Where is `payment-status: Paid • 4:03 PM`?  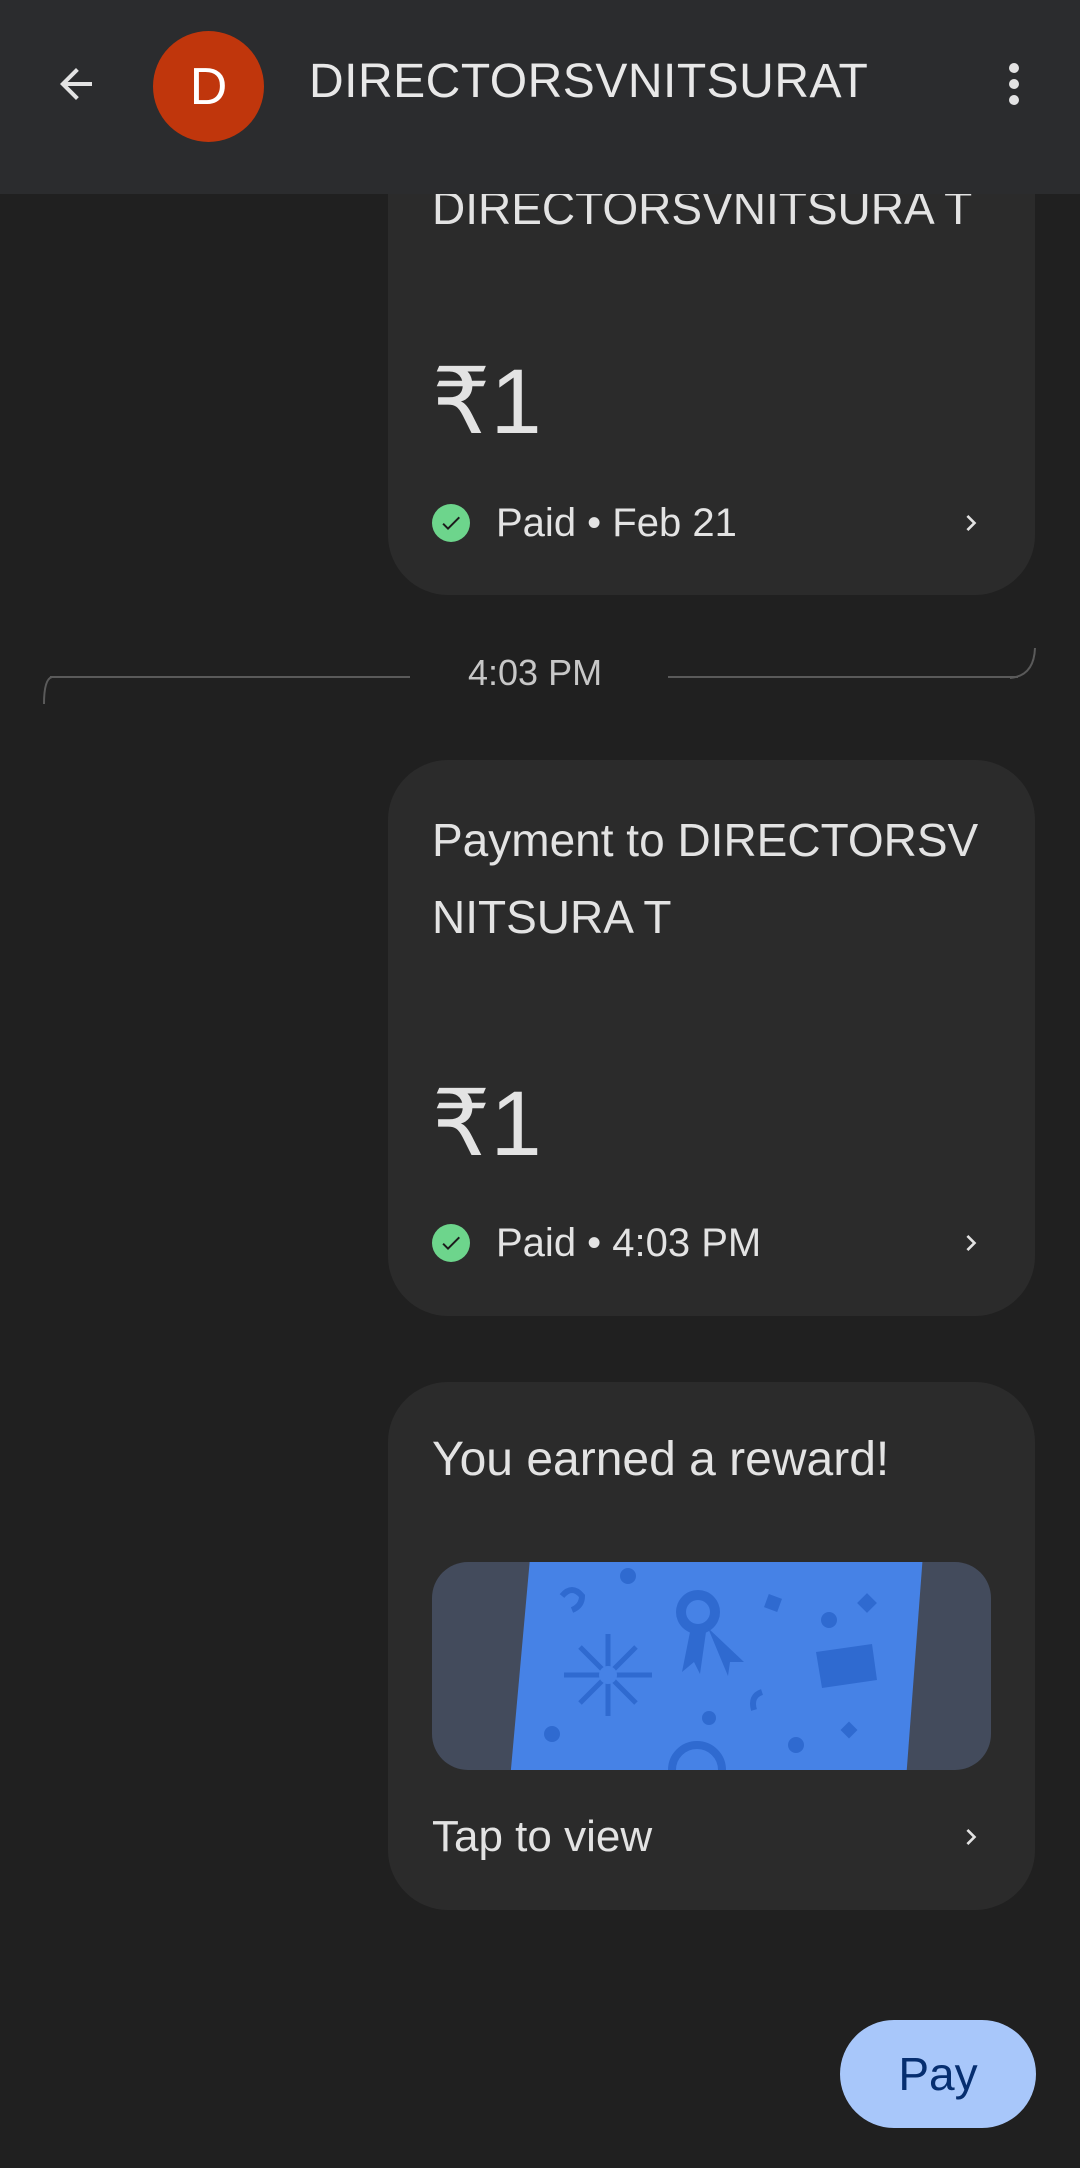
payment-status: Paid • 4:03 PM is located at coordinates (629, 1242).